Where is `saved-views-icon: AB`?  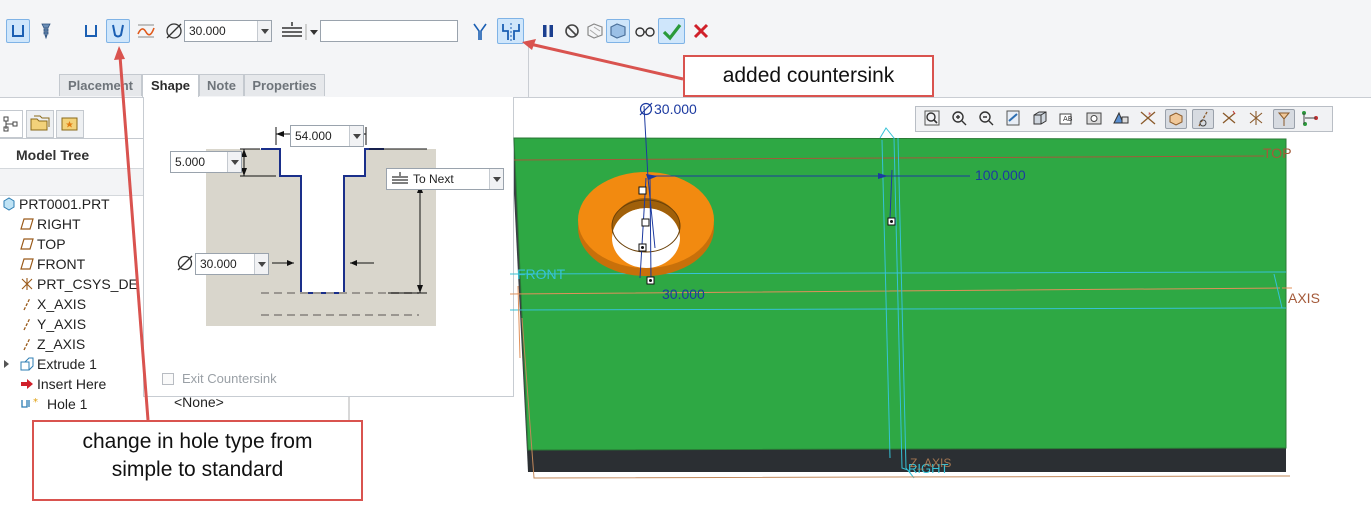
saved-views-icon: AB is located at coordinates (1068, 119).